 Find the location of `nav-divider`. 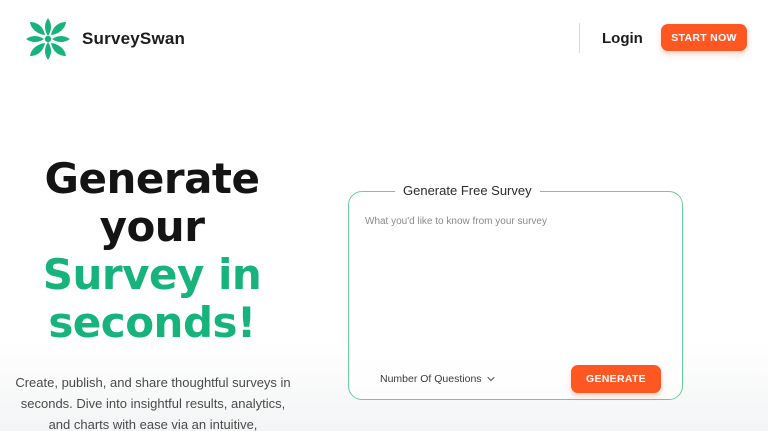

nav-divider is located at coordinates (579, 38).